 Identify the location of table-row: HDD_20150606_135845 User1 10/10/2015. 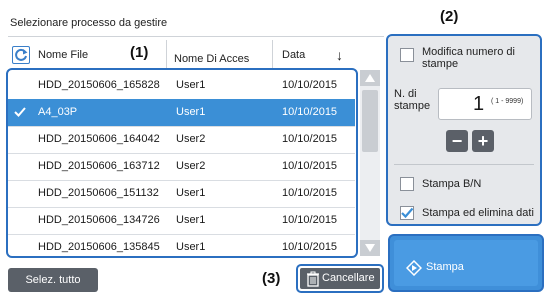
(181, 245).